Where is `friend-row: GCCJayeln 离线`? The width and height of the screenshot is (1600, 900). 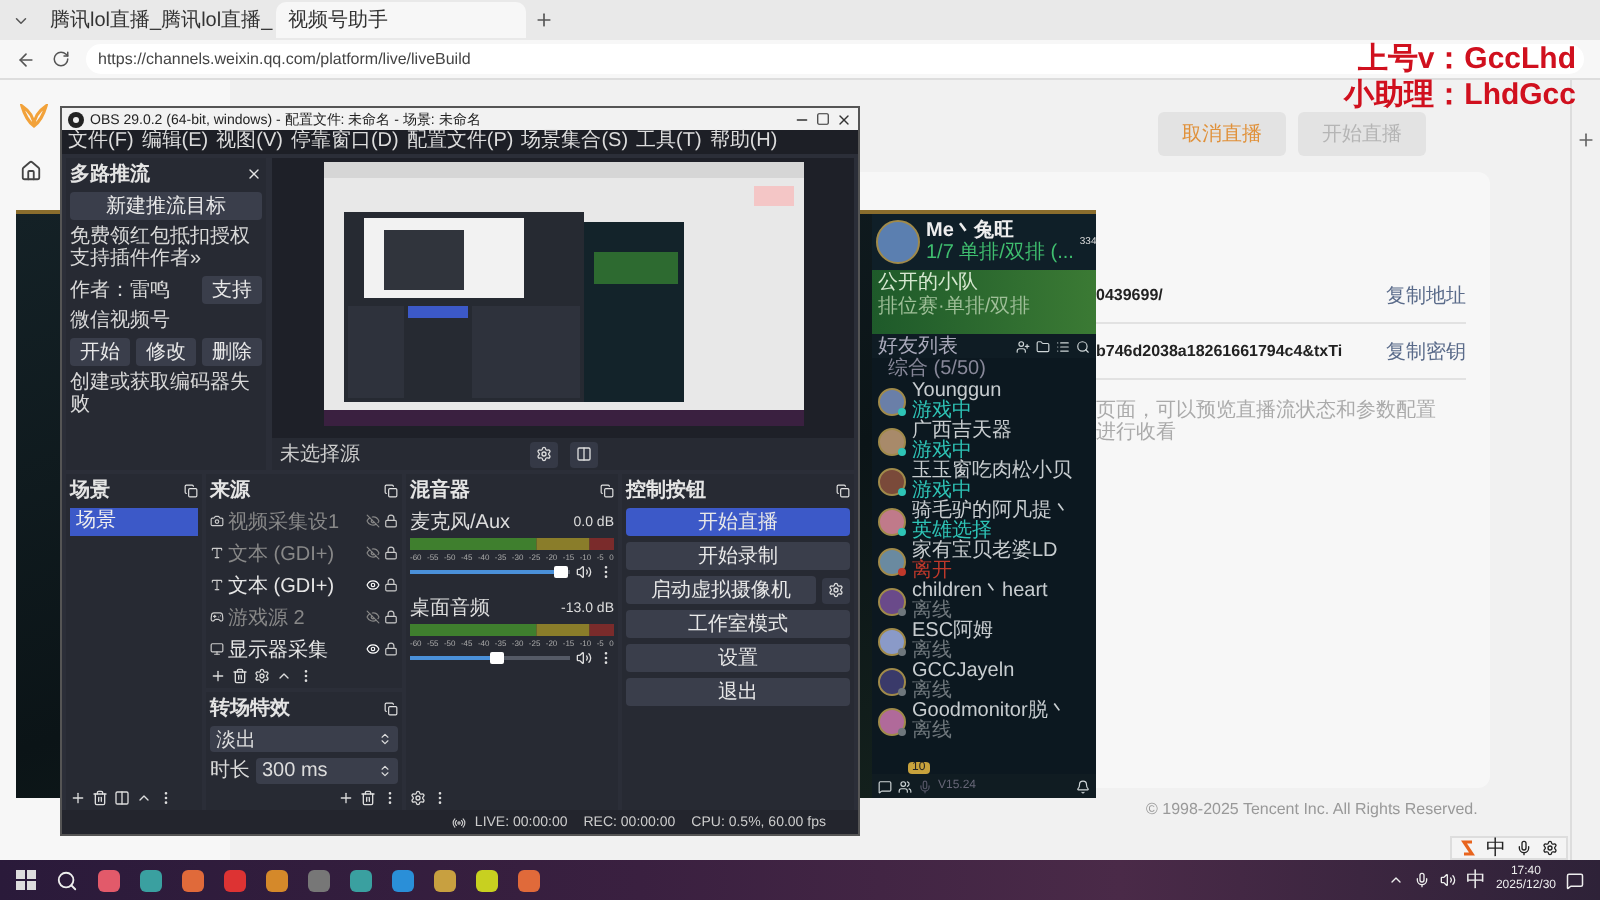
friend-row: GCCJayeln 离线 is located at coordinates (984, 682).